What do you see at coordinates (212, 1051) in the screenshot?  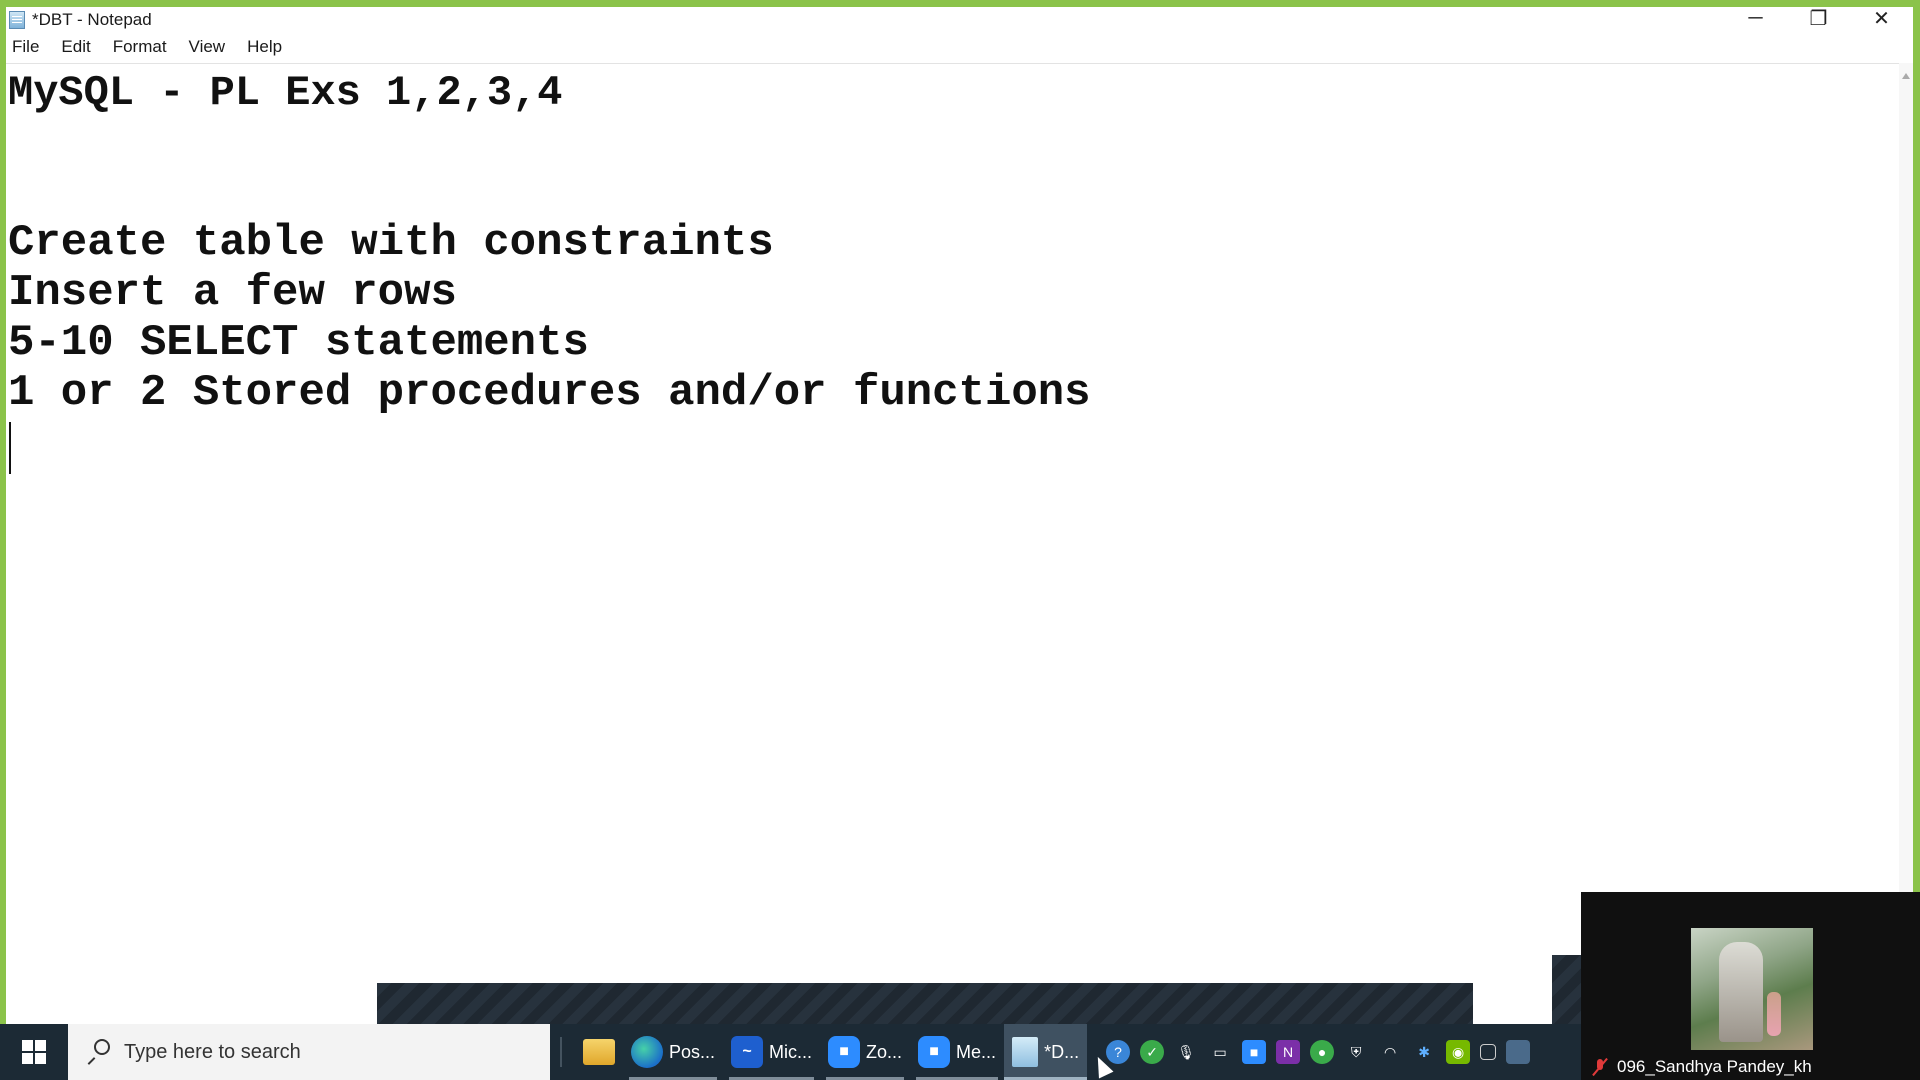 I see `search-placeholder: Type here to search` at bounding box center [212, 1051].